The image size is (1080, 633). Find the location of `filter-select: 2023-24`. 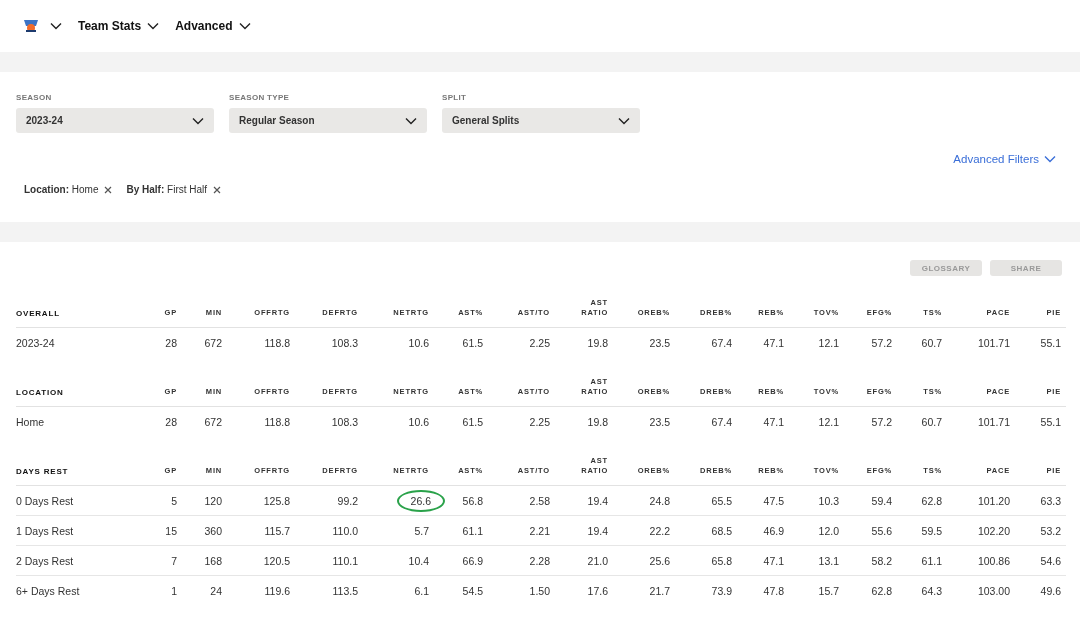

filter-select: 2023-24 is located at coordinates (115, 120).